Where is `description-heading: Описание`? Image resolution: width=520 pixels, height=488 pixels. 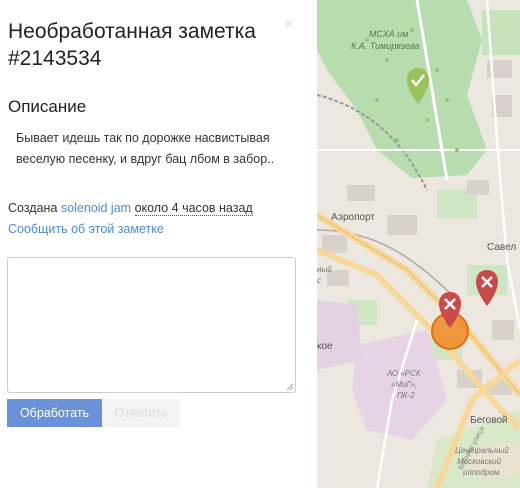 description-heading: Описание is located at coordinates (47, 106).